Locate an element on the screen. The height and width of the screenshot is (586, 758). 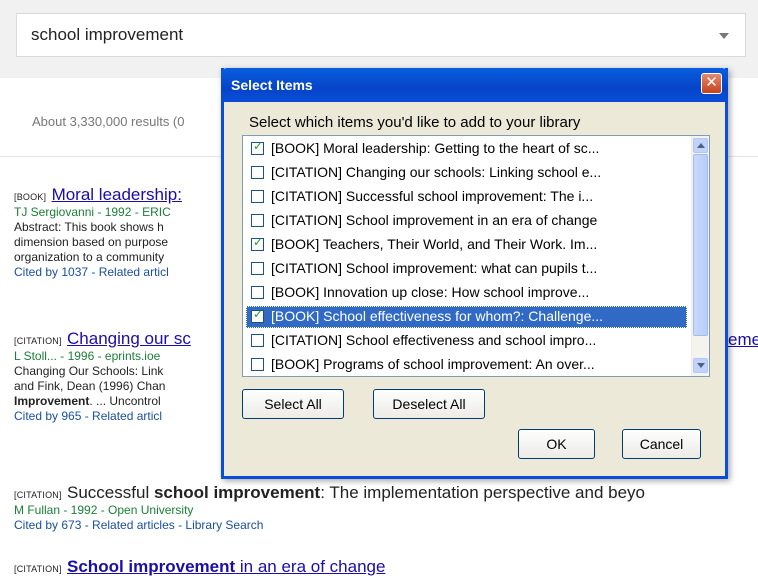
scrollbar is located at coordinates (700, 256).